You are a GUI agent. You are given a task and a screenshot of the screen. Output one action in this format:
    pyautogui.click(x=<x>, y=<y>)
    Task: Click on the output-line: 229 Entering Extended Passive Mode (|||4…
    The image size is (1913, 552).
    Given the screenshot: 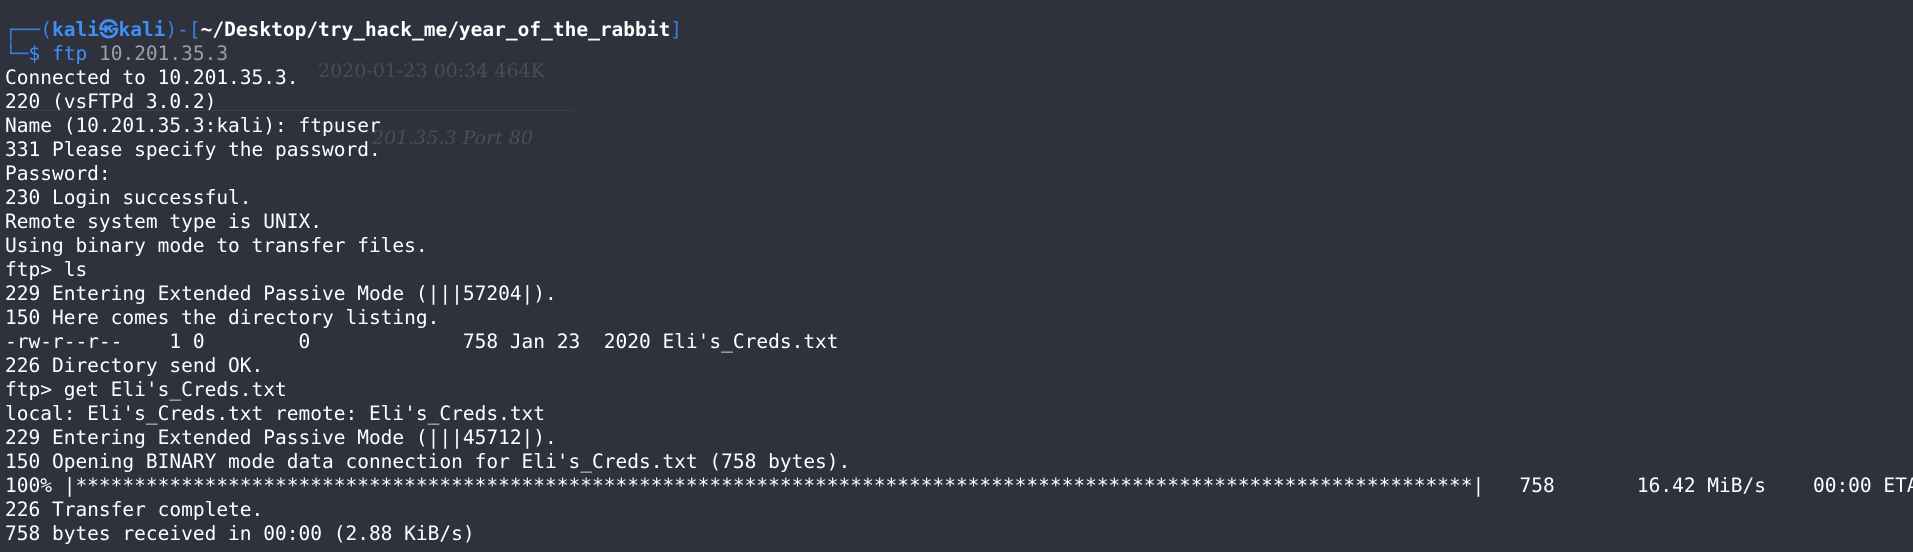 What is the action you would take?
    pyautogui.click(x=281, y=437)
    